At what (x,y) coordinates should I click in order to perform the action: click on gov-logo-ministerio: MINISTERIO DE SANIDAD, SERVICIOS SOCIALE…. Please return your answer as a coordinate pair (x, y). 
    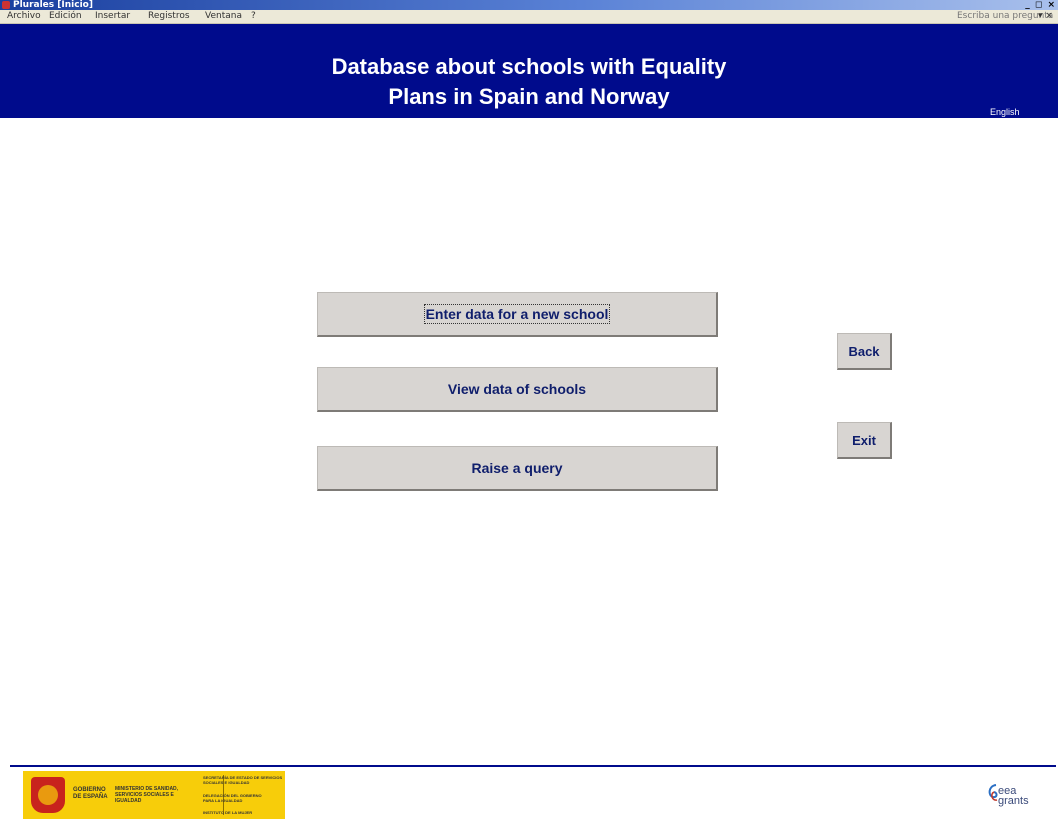
    Looking at the image, I should click on (147, 795).